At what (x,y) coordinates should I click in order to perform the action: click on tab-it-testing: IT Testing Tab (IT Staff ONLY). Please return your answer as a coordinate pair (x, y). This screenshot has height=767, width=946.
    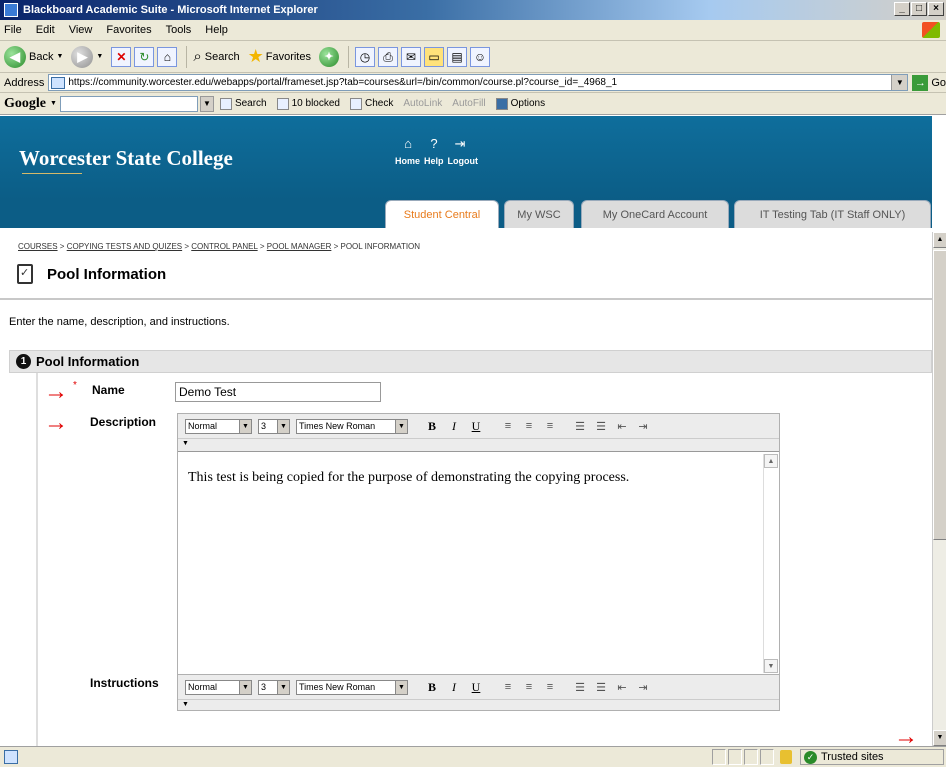
    Looking at the image, I should click on (832, 214).